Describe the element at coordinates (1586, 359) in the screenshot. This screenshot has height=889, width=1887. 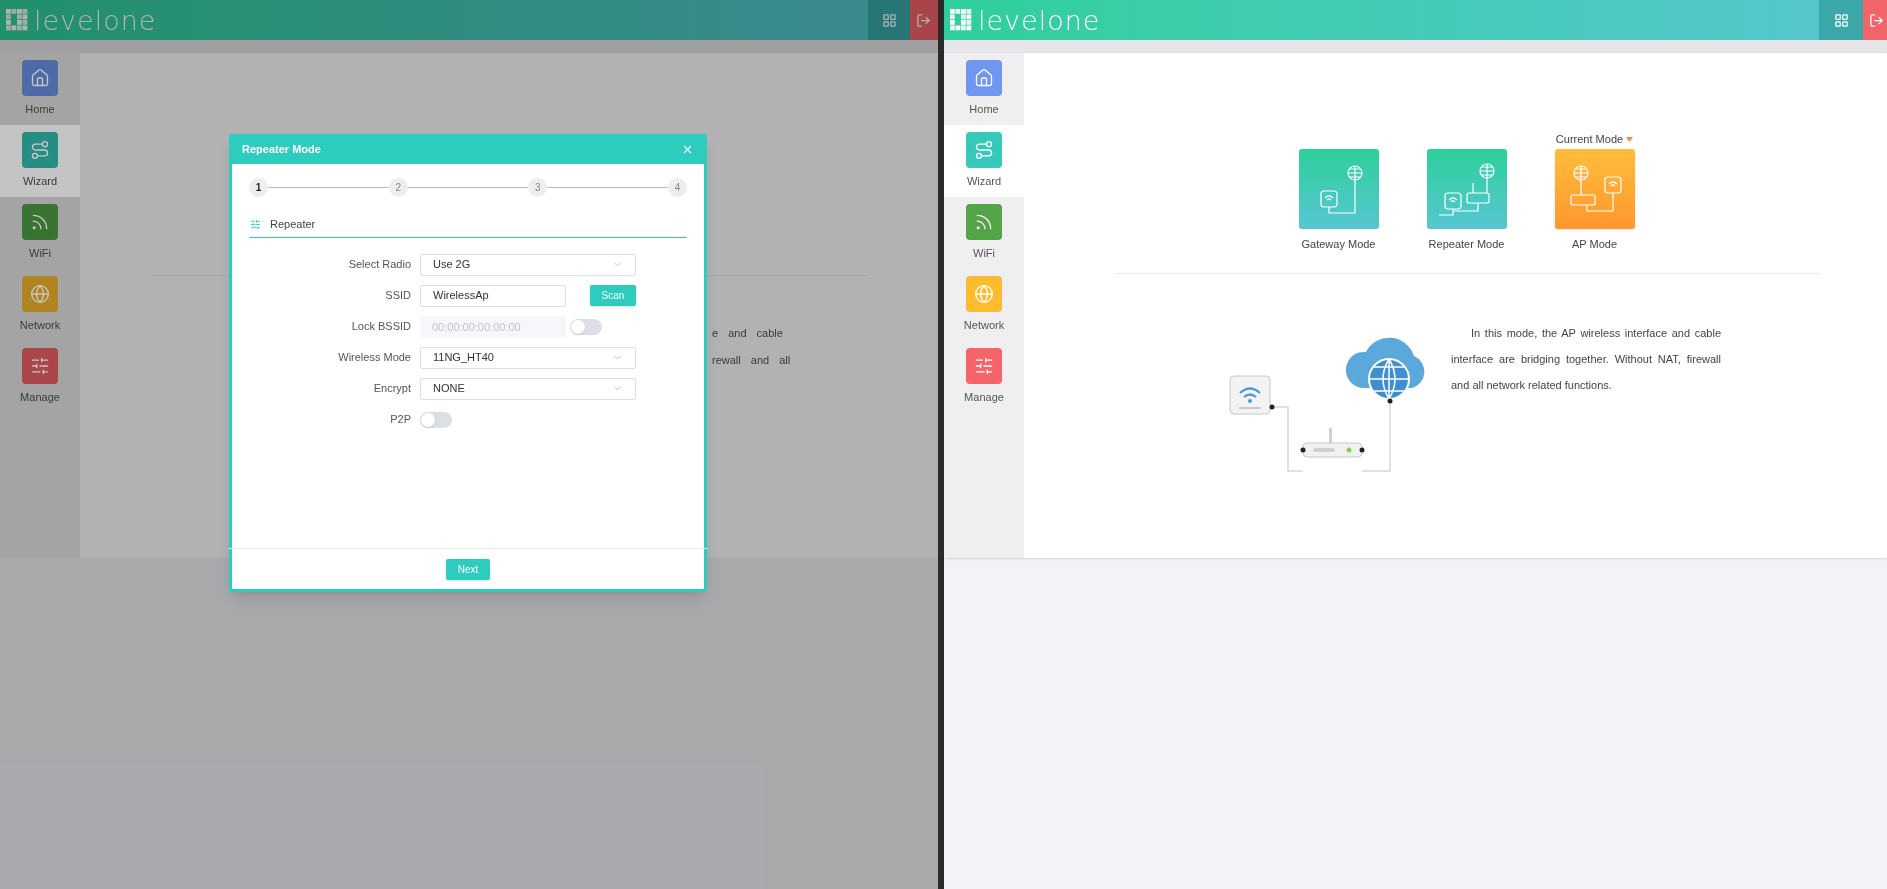
I see `mode-description: In this mode, the AP wireless interface and cable interface are bridging together. Without NAT, firewall and all network related functions.` at that location.